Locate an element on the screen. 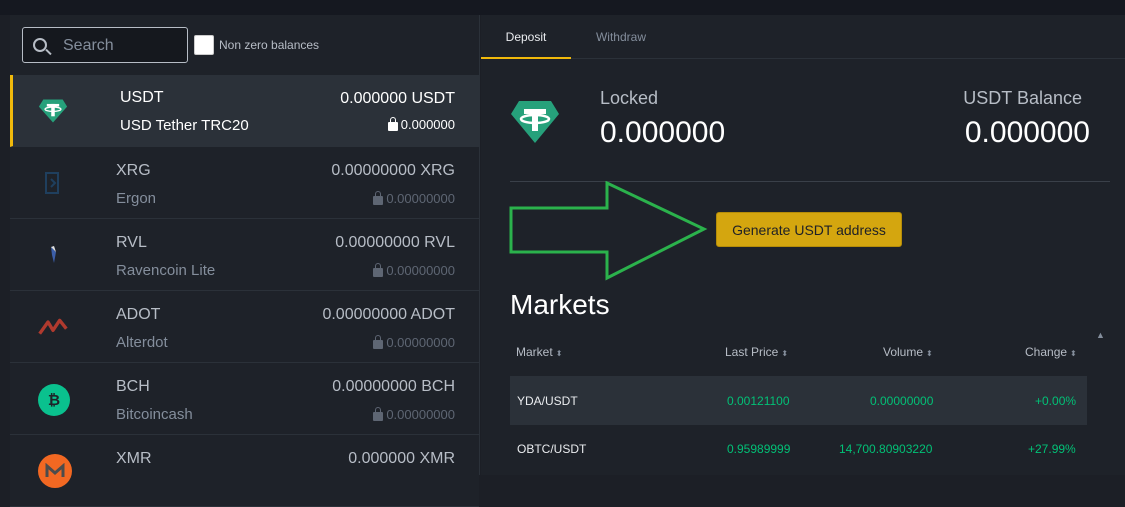 This screenshot has width=1125, height=507. annotation-arrow-icon is located at coordinates (608, 231).